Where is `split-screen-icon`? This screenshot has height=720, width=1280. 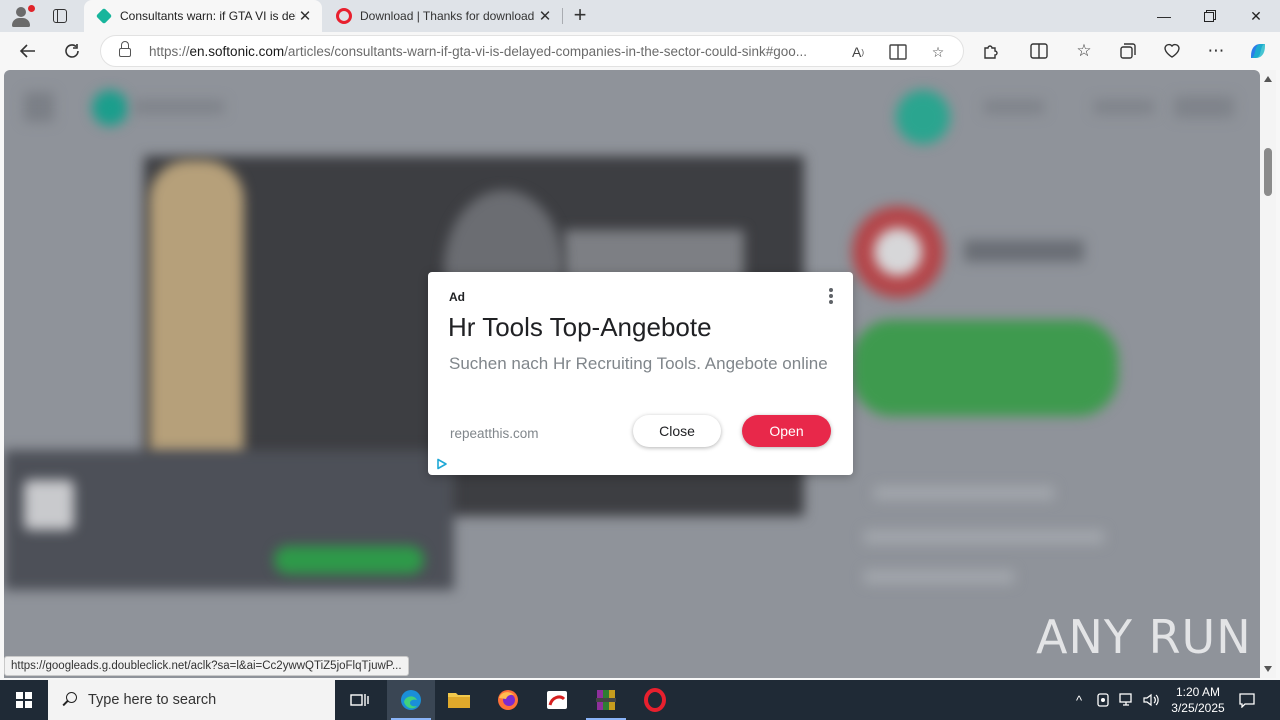
split-screen-icon is located at coordinates (1039, 51).